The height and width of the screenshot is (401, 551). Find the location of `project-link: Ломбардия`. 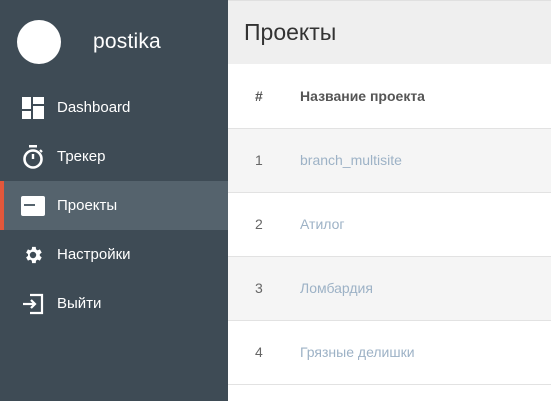

project-link: Ломбардия is located at coordinates (336, 288).